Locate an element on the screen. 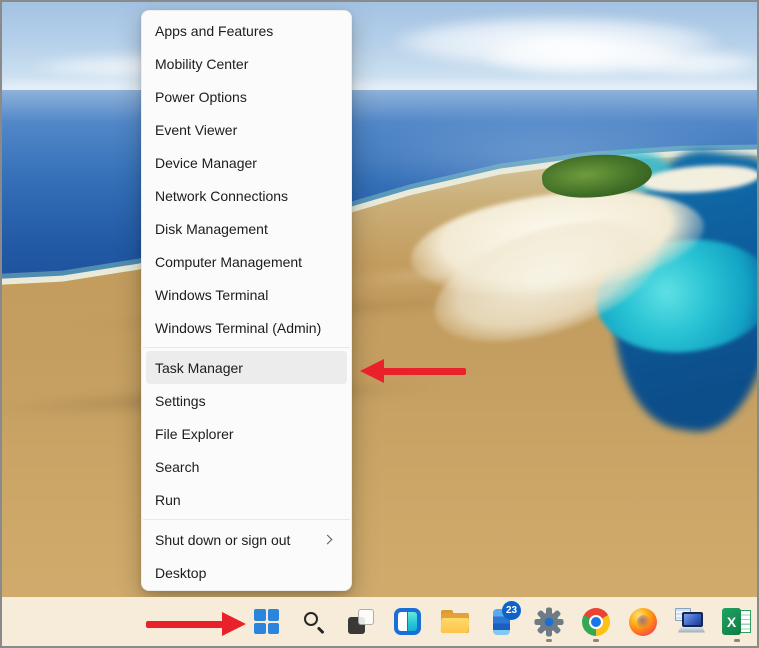 The height and width of the screenshot is (648, 759). menu-item-label: Event Viewer is located at coordinates (196, 129).